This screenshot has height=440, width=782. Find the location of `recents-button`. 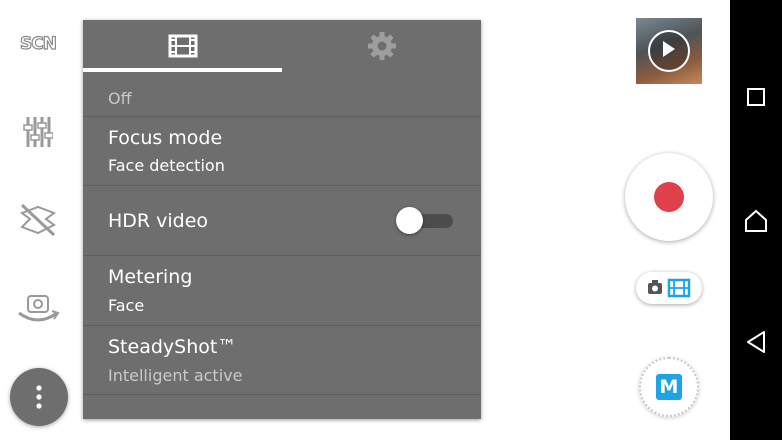

recents-button is located at coordinates (756, 97).